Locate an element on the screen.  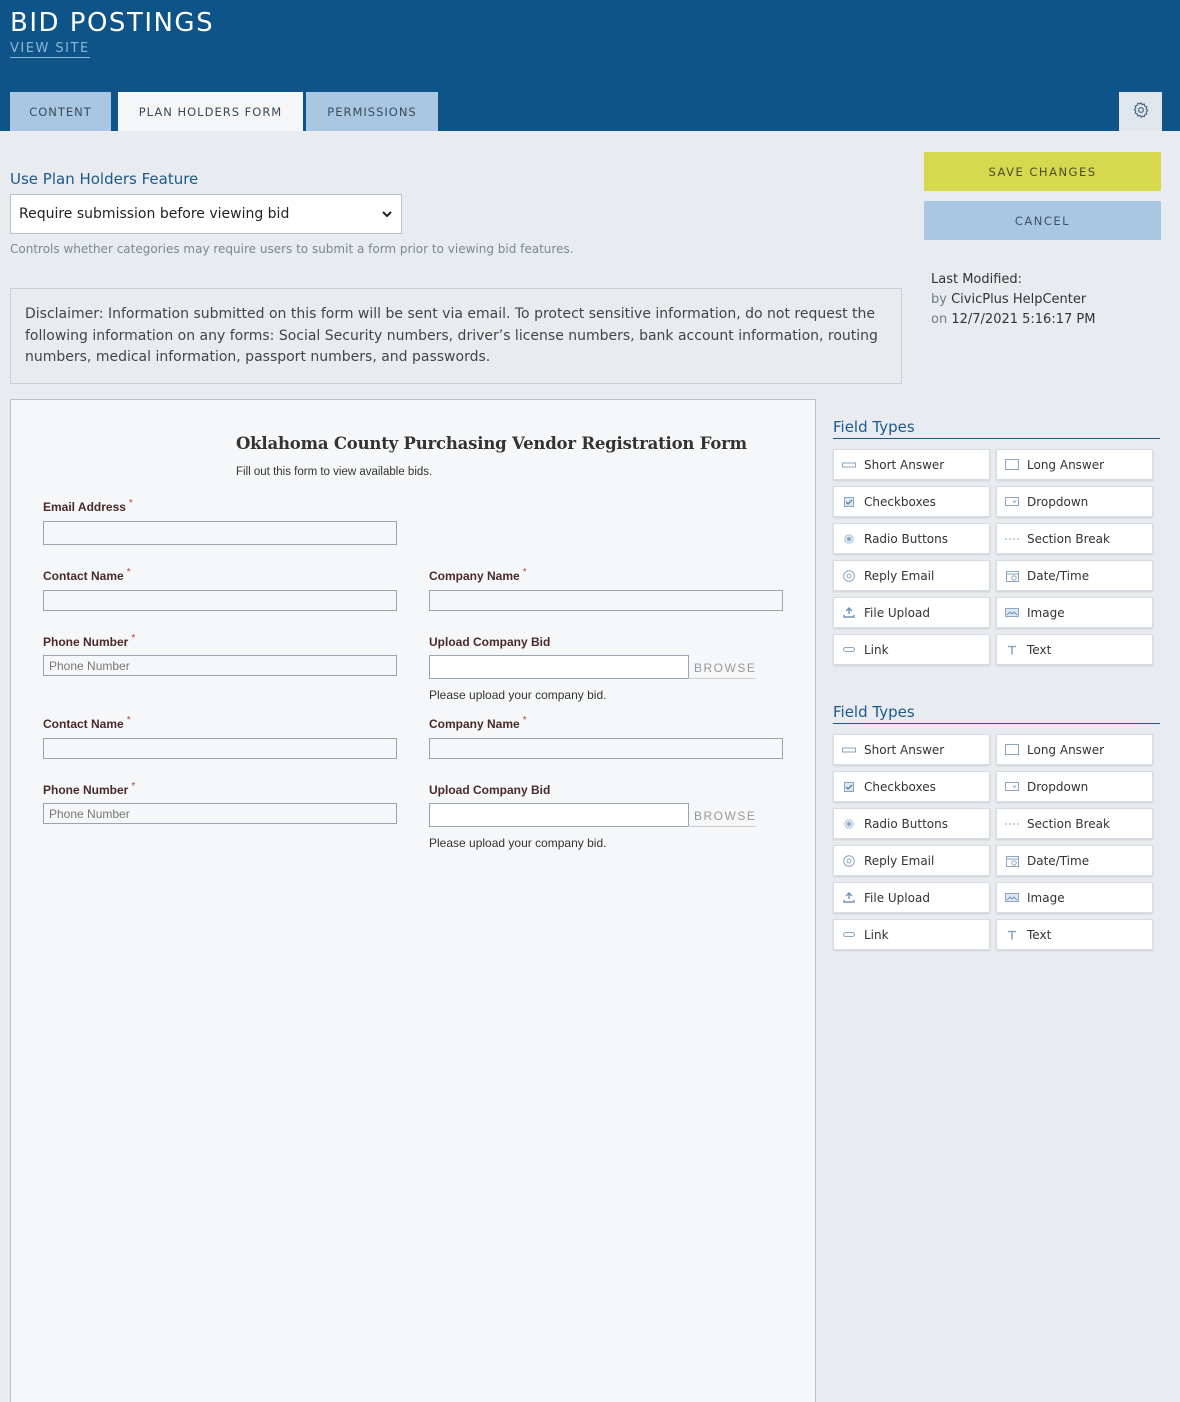
chevron-down-icon is located at coordinates (387, 216).